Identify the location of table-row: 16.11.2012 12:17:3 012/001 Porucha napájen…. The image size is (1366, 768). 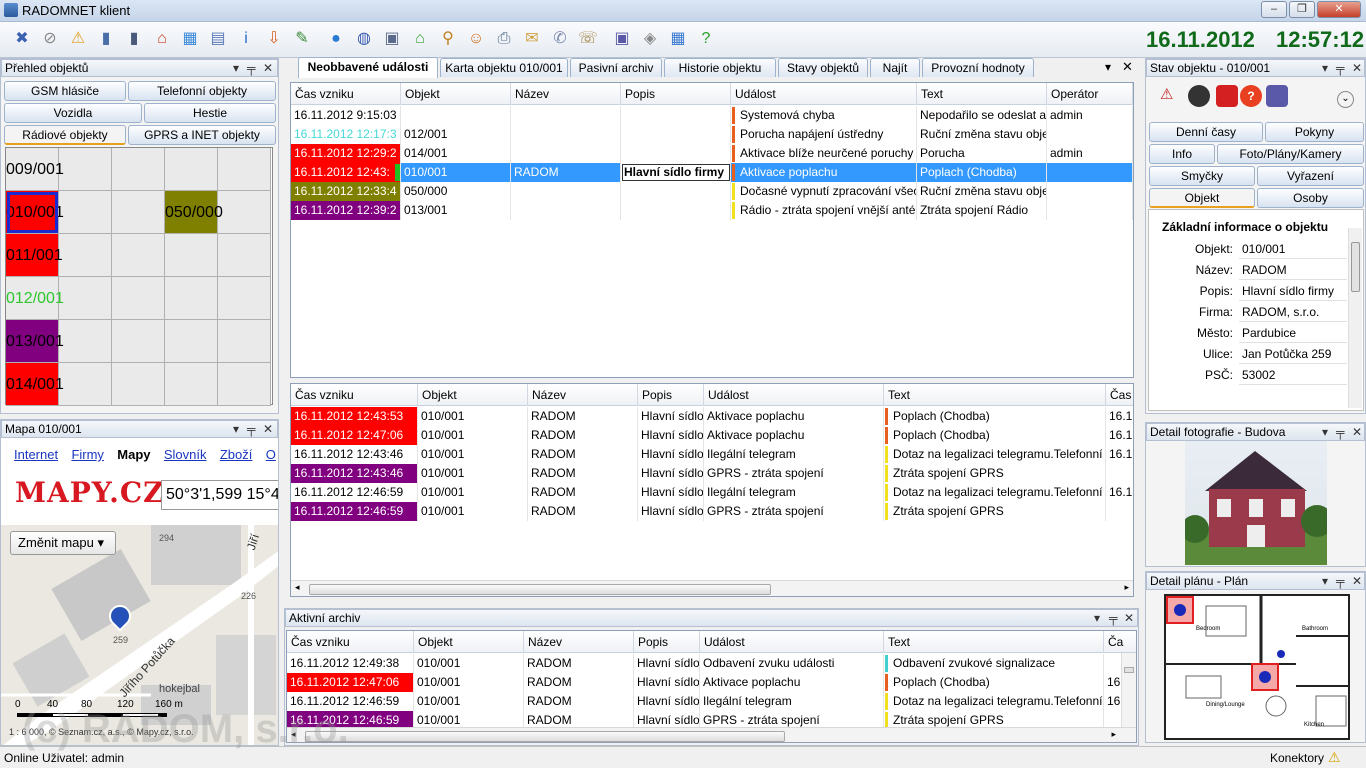
(712, 134).